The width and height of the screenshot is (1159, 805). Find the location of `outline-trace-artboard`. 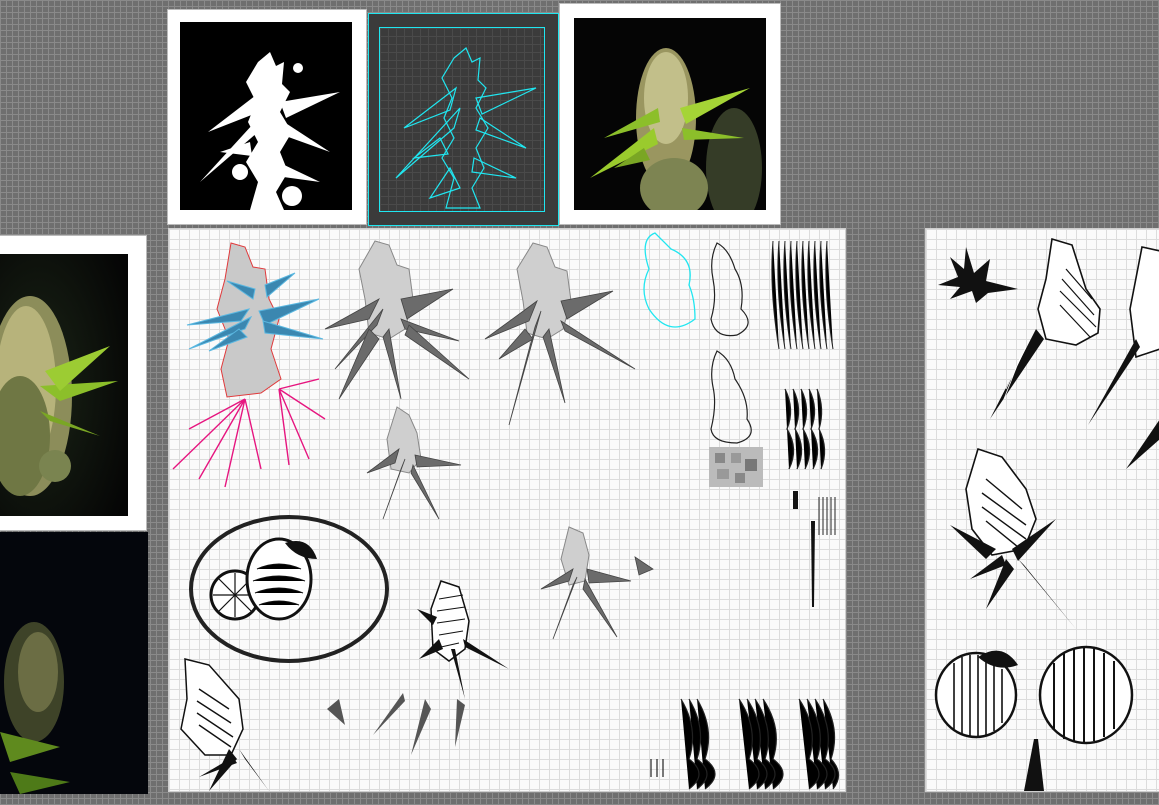

outline-trace-artboard is located at coordinates (463, 119).